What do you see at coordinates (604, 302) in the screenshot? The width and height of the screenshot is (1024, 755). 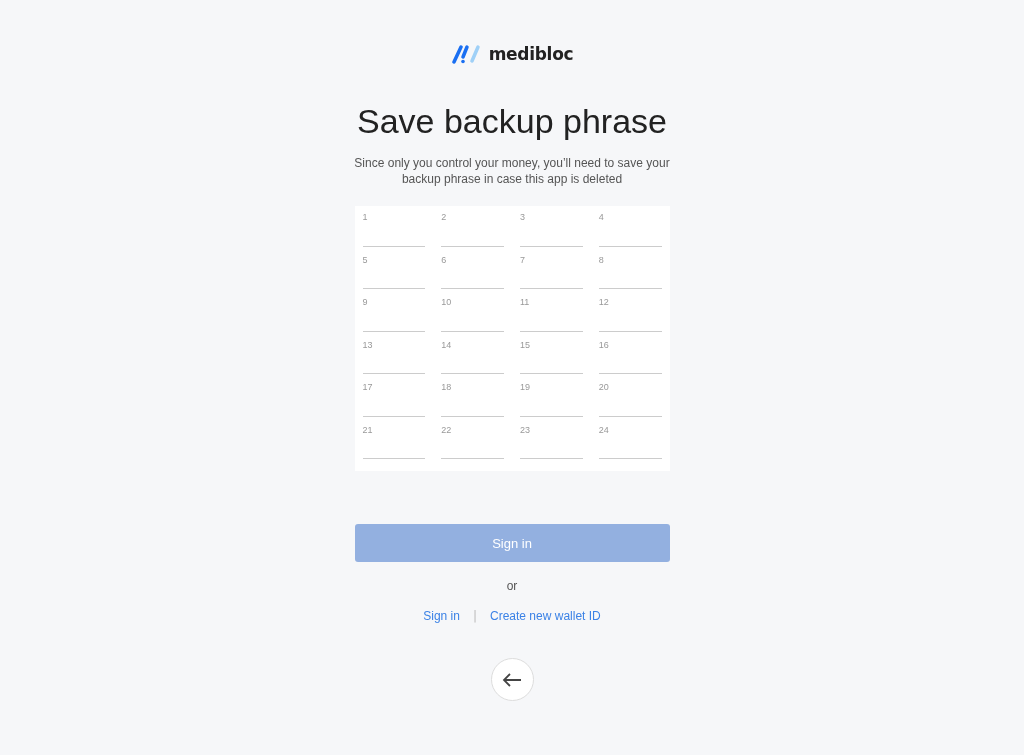 I see `word-number: 12` at bounding box center [604, 302].